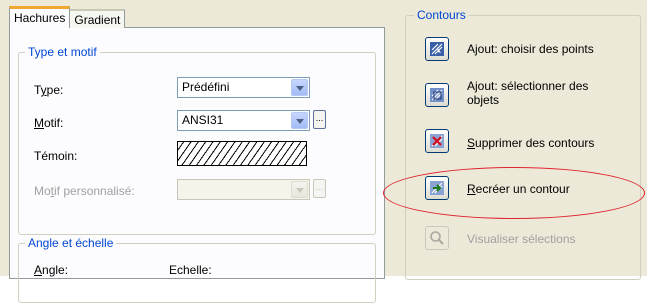  I want to click on remove-boundary-icon, so click(437, 141).